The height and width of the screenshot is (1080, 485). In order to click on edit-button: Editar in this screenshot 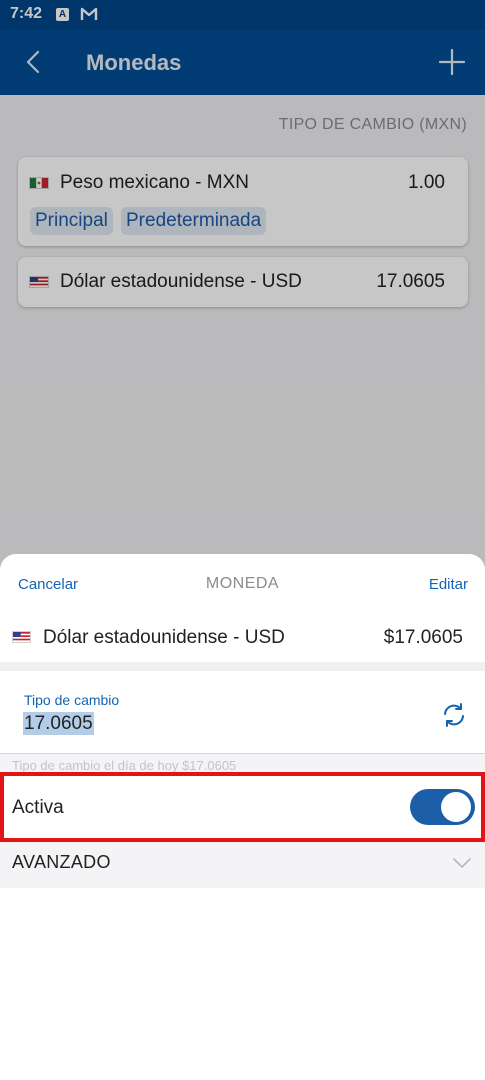, I will do `click(448, 584)`.